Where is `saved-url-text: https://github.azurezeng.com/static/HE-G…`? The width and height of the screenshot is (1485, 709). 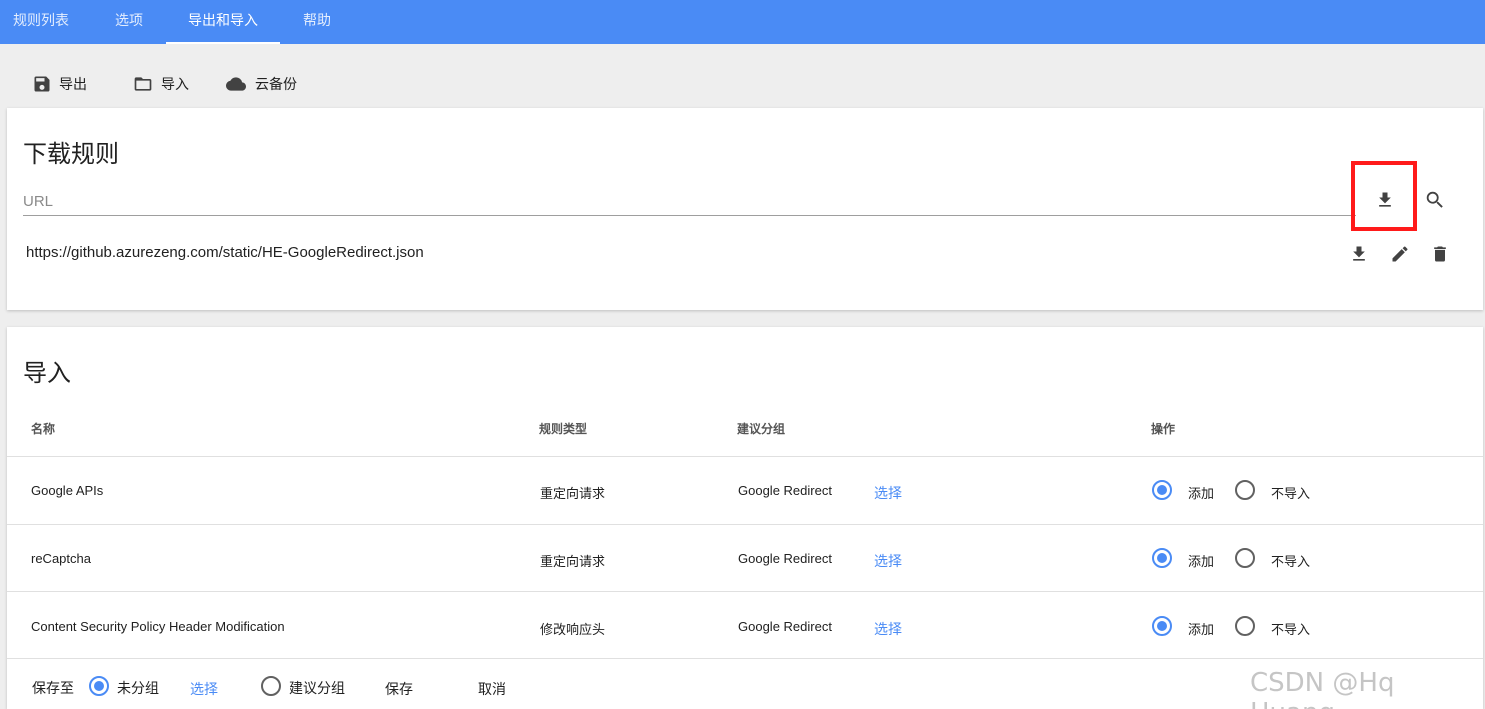
saved-url-text: https://github.azurezeng.com/static/HE-G… is located at coordinates (225, 252).